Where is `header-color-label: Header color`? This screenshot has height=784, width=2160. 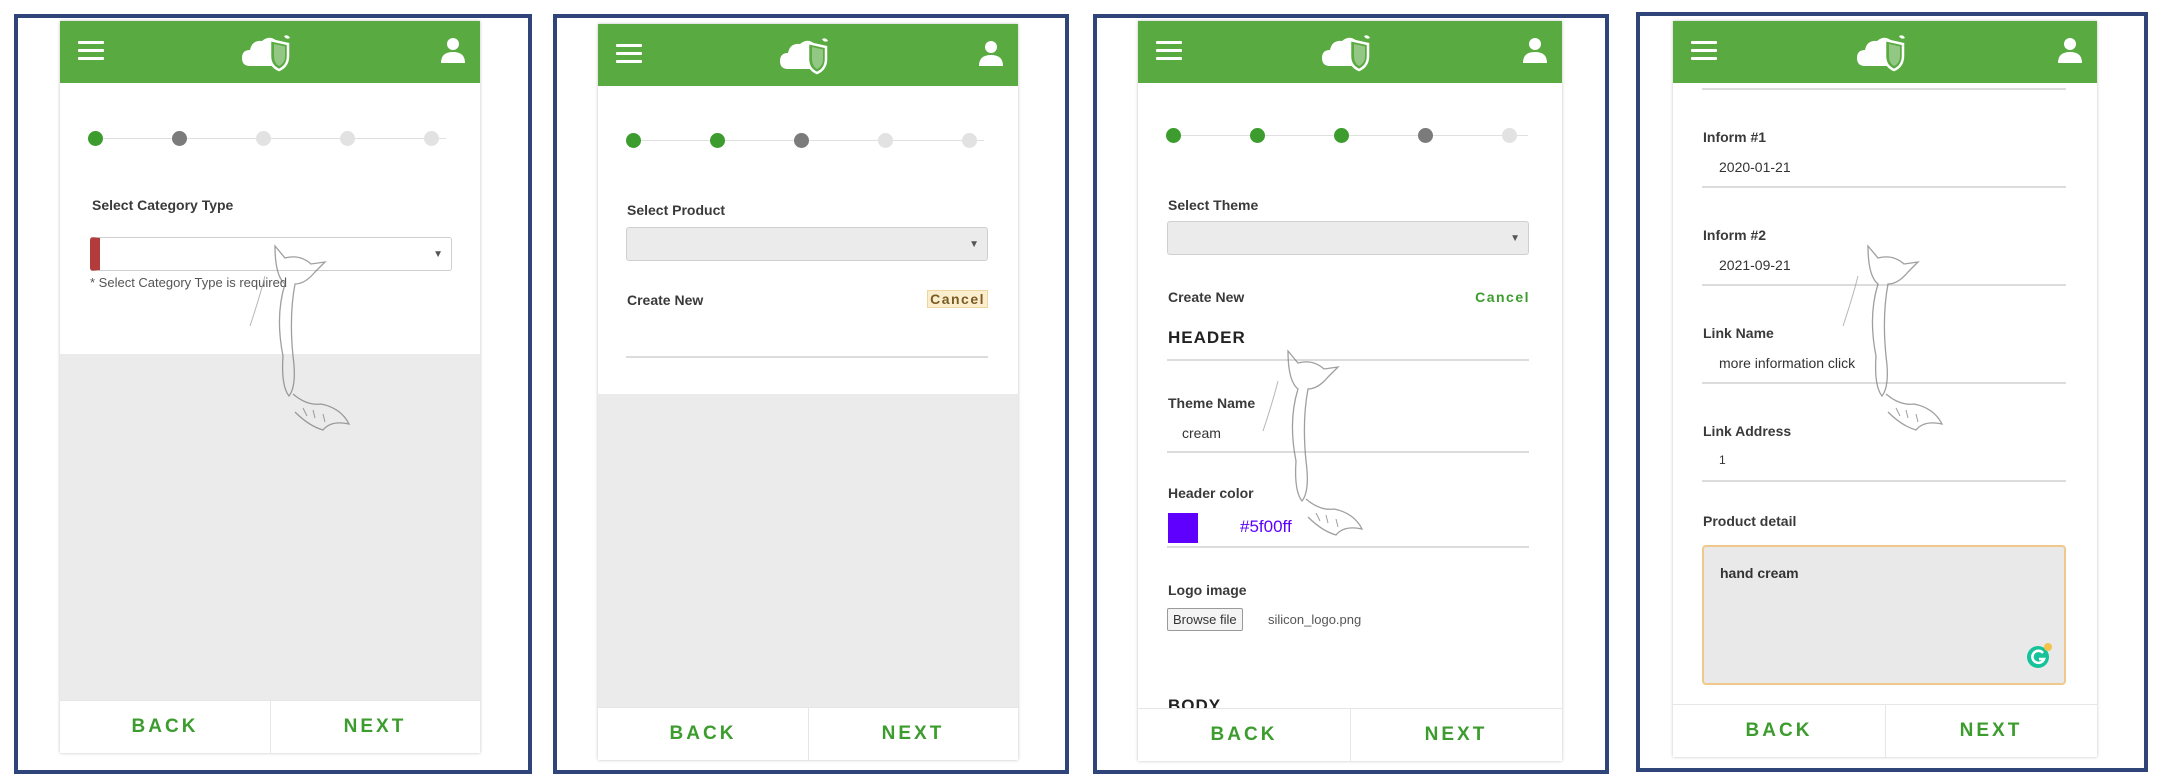
header-color-label: Header color is located at coordinates (1211, 493).